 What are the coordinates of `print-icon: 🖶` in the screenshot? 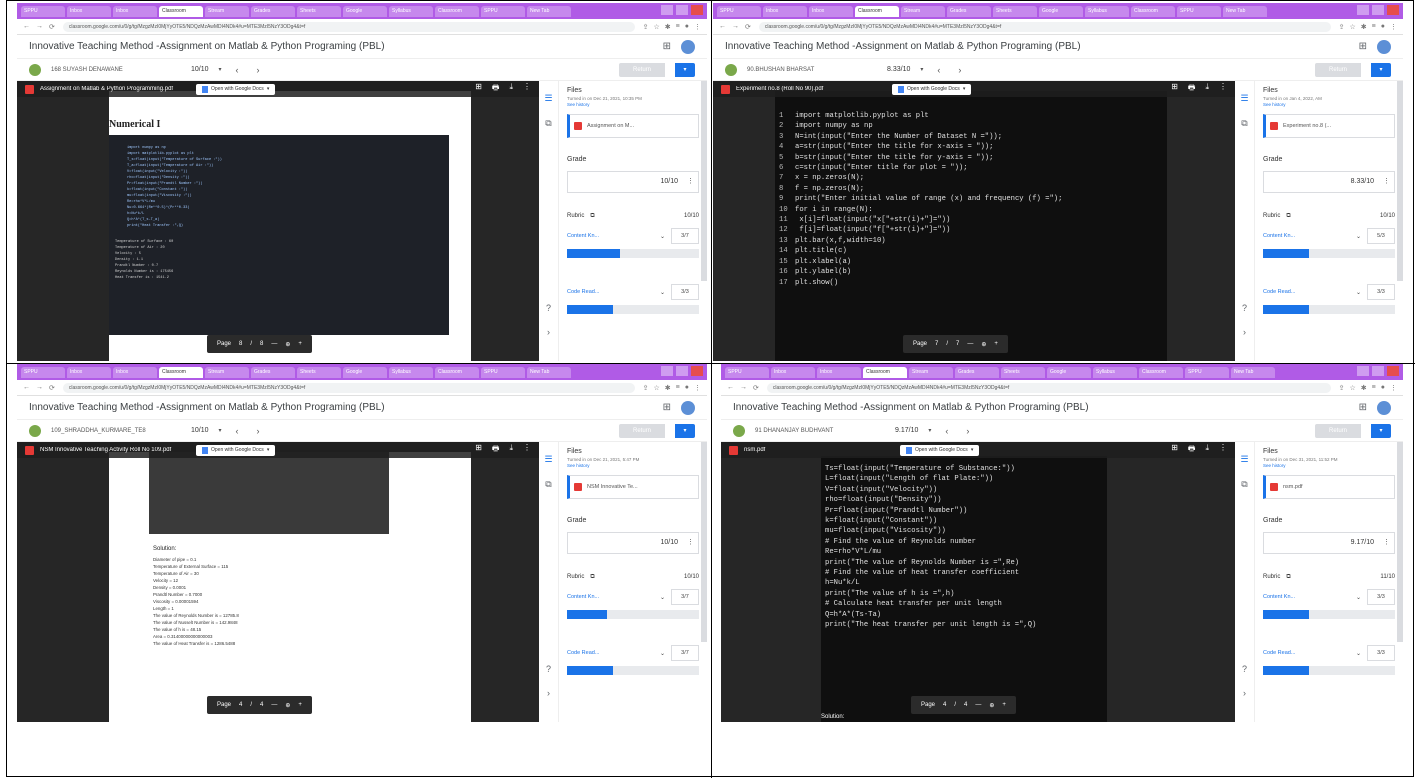 It's located at (1192, 89).